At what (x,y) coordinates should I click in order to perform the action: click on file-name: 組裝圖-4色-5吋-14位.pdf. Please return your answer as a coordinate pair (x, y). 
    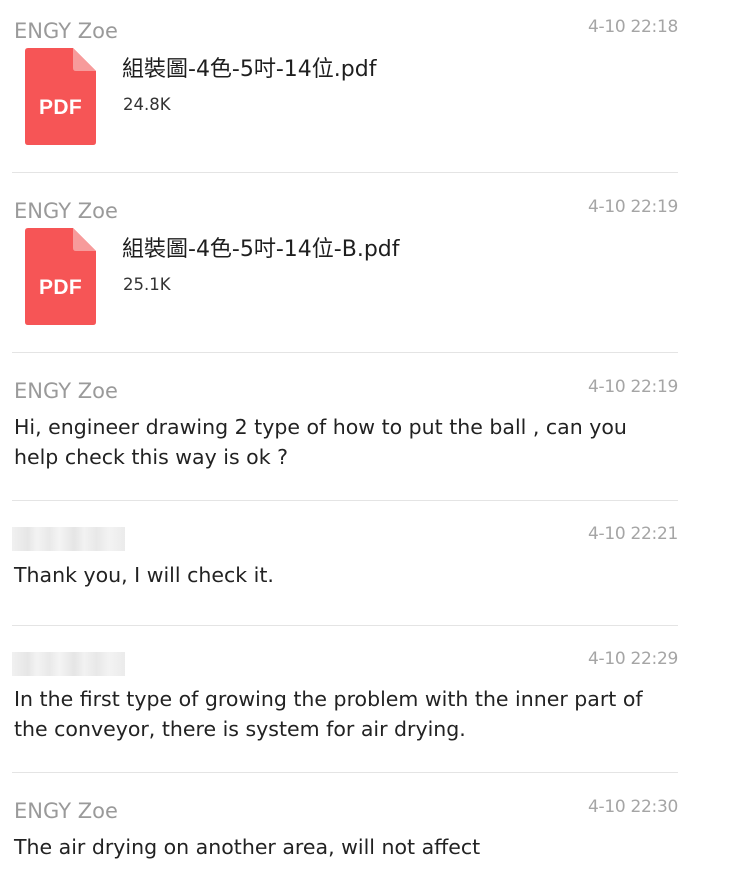
    Looking at the image, I should click on (249, 70).